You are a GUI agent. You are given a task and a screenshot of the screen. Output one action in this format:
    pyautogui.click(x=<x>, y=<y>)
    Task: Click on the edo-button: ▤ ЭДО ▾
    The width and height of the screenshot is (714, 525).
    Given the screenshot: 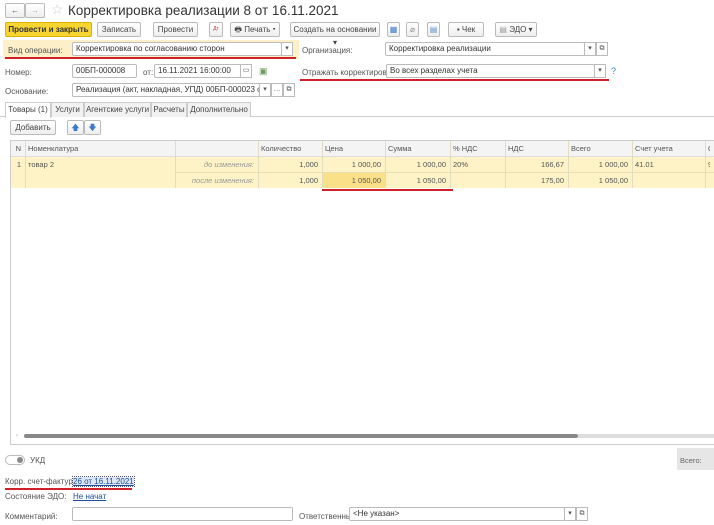 What is the action you would take?
    pyautogui.click(x=516, y=29)
    